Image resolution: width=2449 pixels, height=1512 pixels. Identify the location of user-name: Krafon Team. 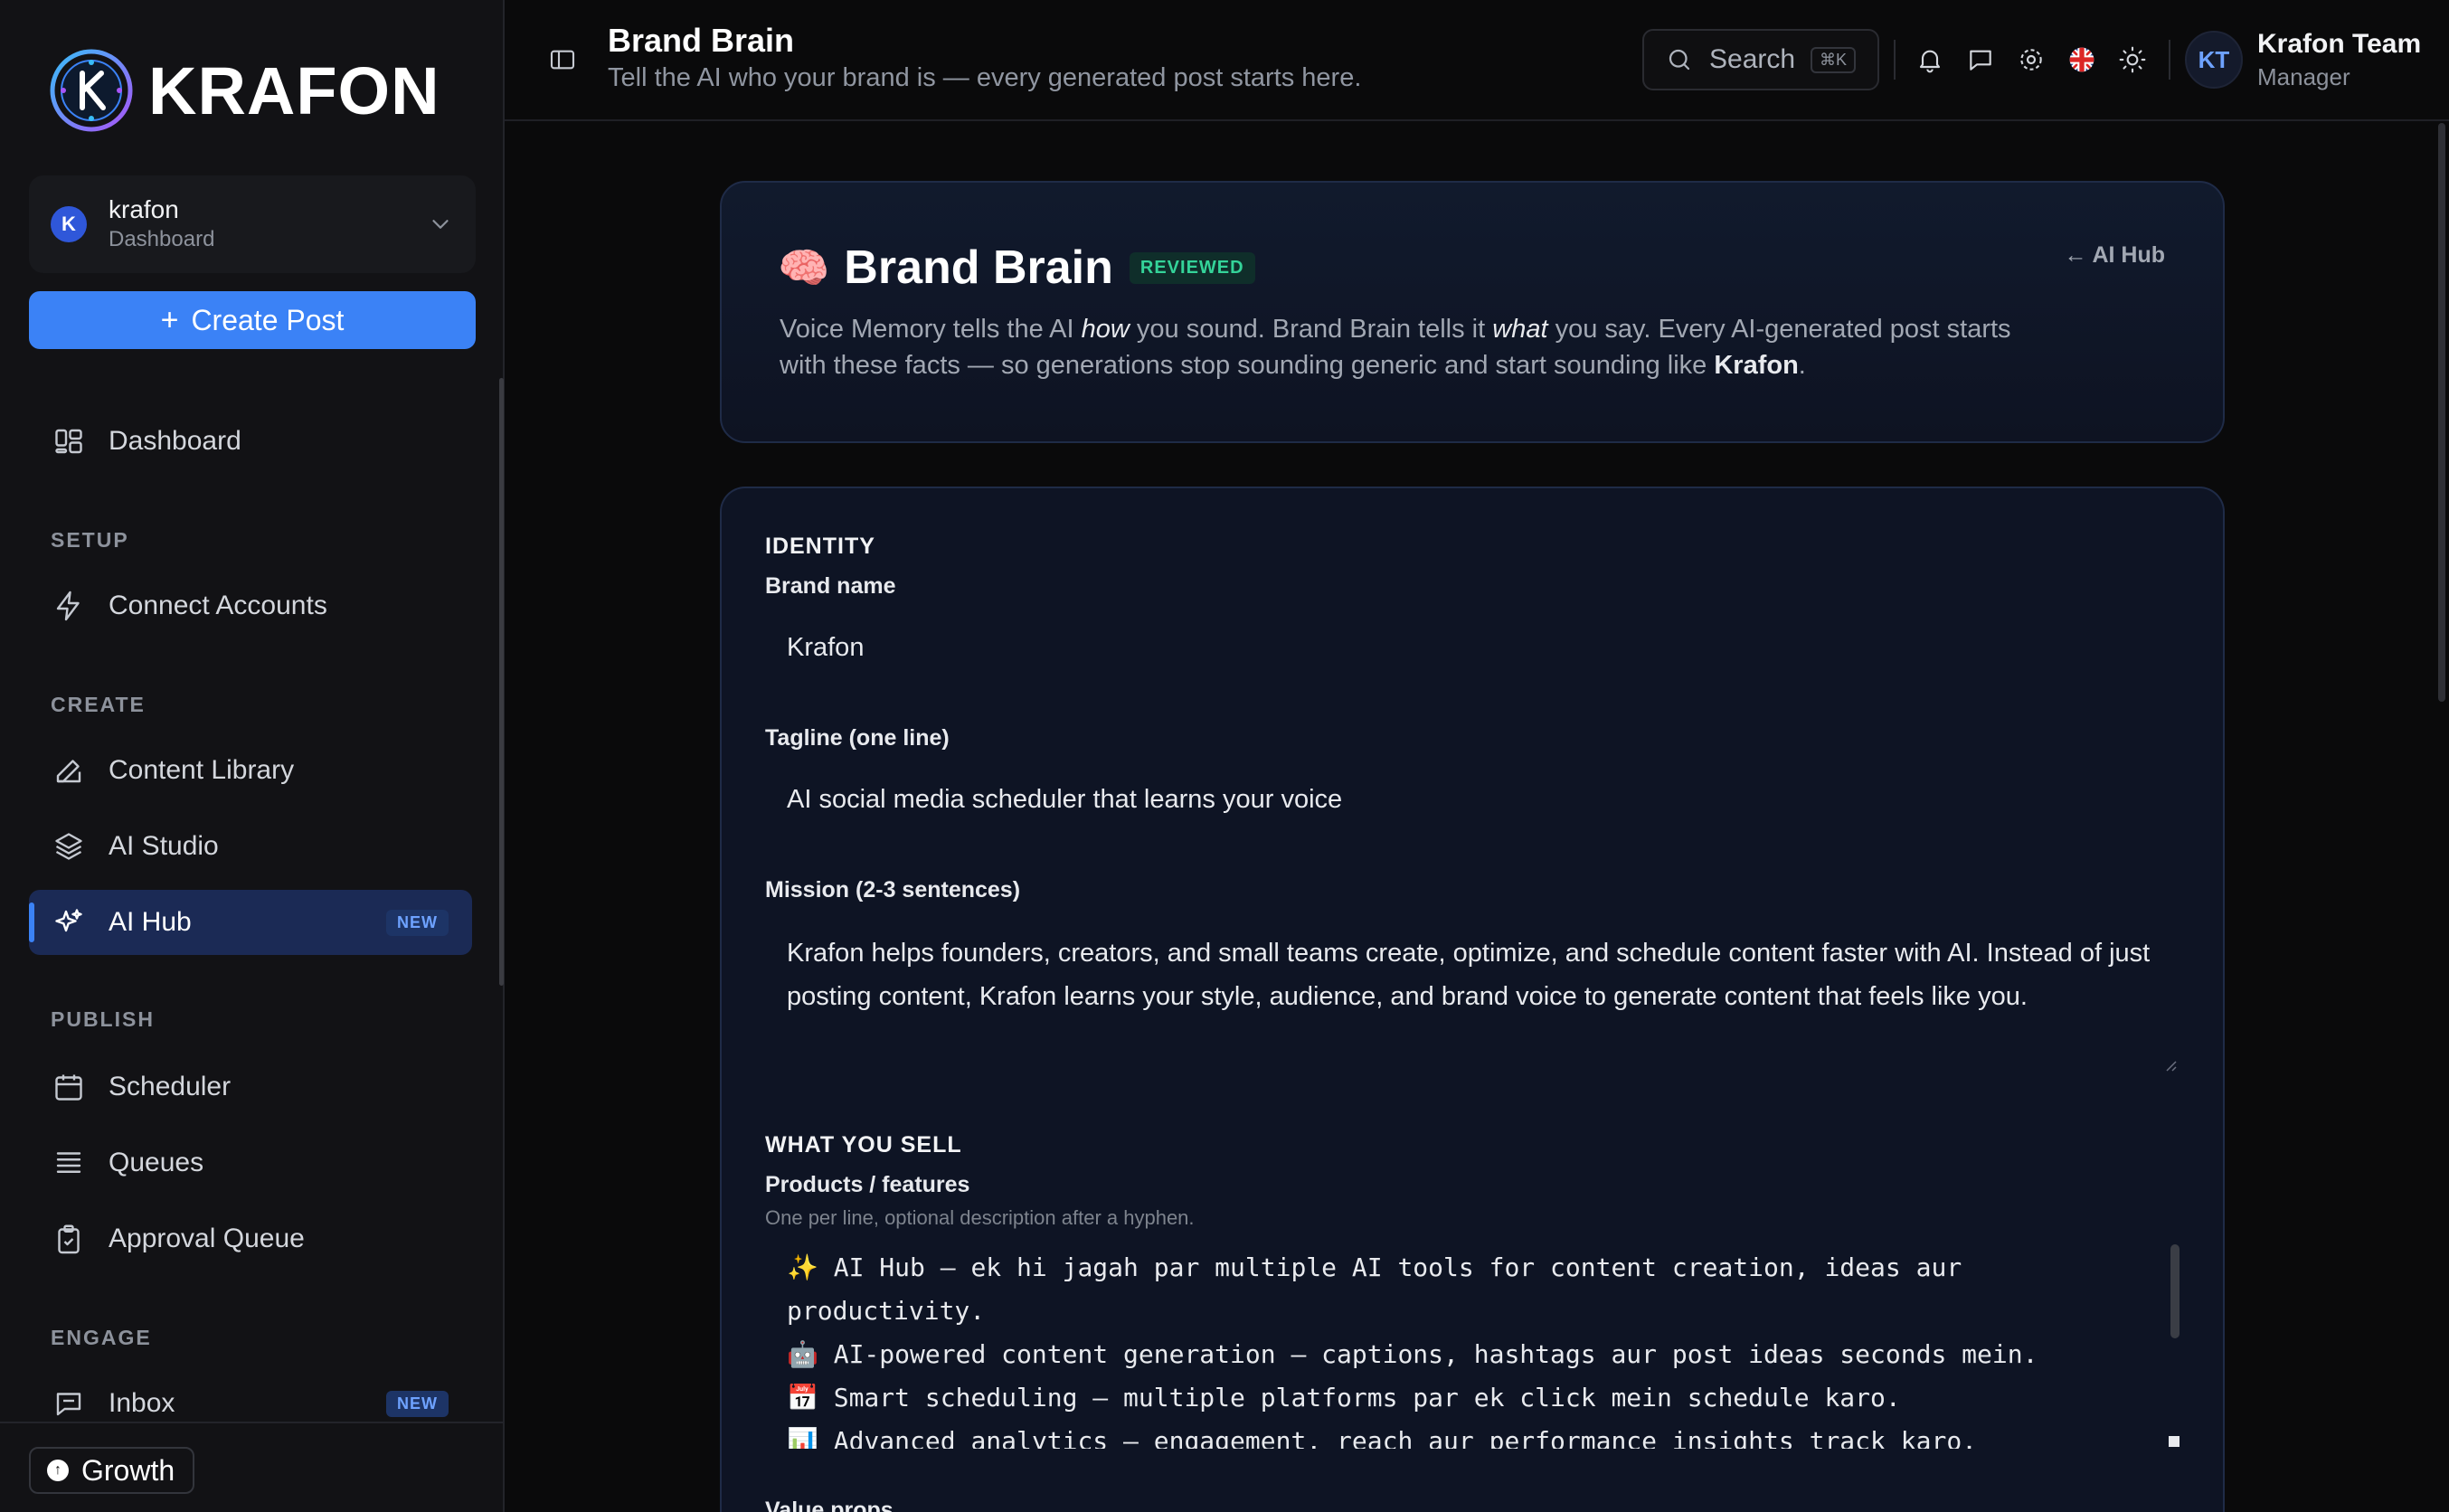
(2340, 44).